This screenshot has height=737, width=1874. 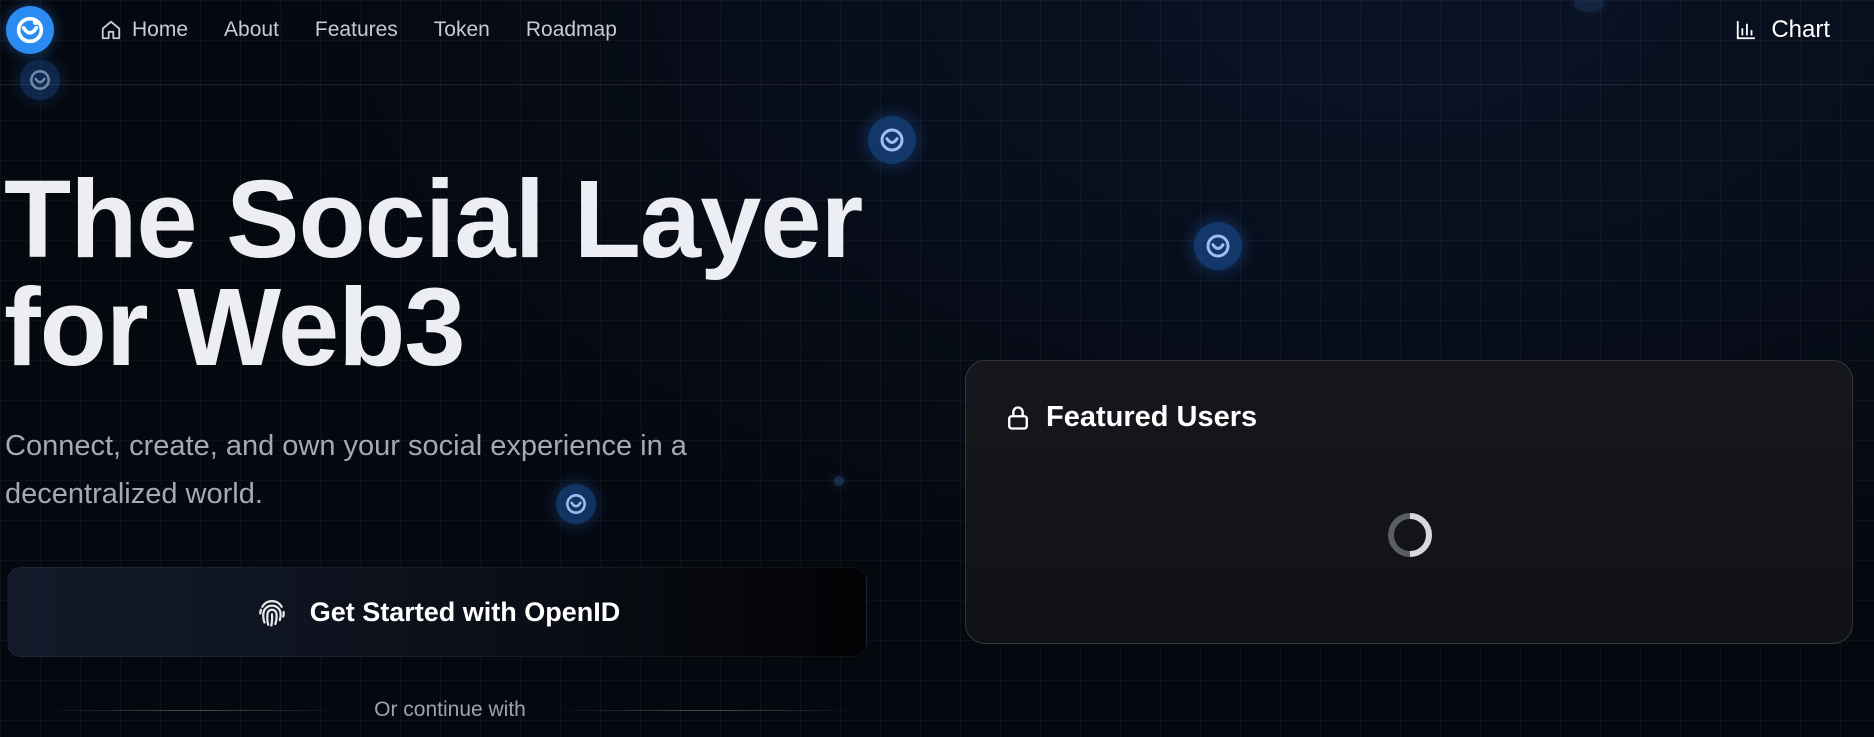 I want to click on get-started-openid-button: Get Started with OpenID, so click(x=437, y=612).